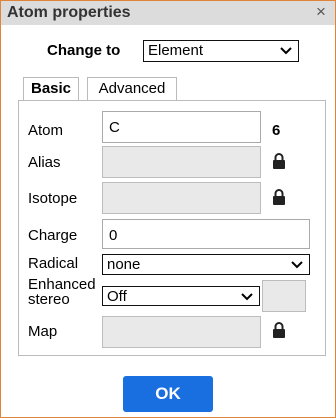 Image resolution: width=336 pixels, height=418 pixels. Describe the element at coordinates (46, 130) in the screenshot. I see `atom-label: Atom` at that location.